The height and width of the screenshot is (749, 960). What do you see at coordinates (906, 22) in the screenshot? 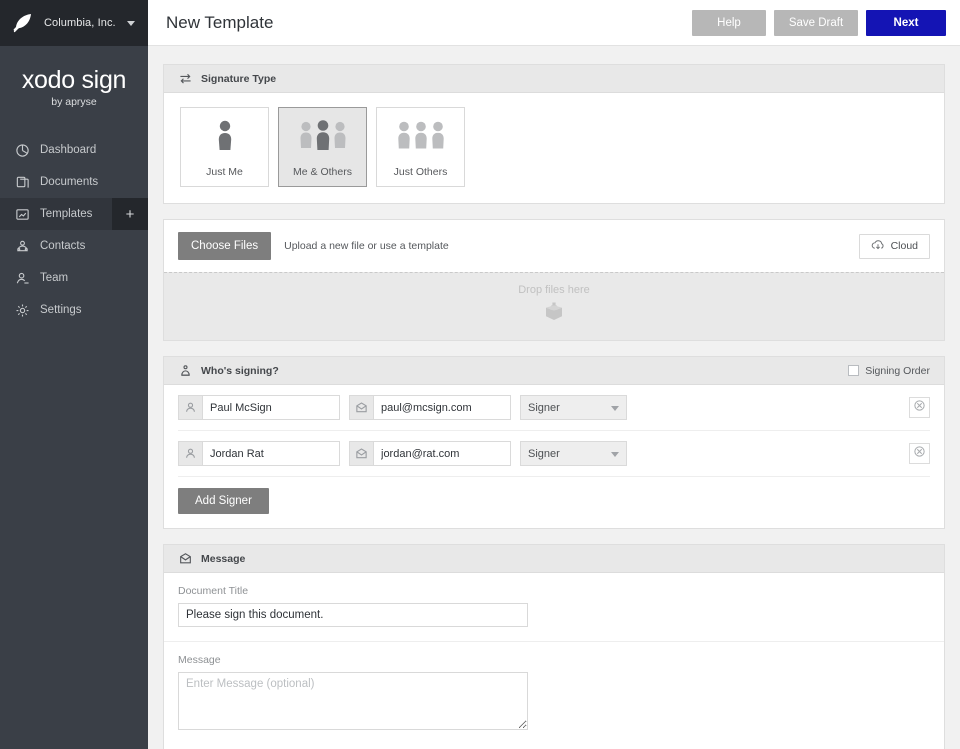
I see `next-button: Next` at bounding box center [906, 22].